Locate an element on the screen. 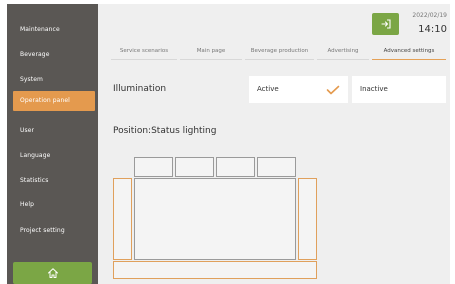 The width and height of the screenshot is (455, 284). illumination-label: Illumination is located at coordinates (140, 89).